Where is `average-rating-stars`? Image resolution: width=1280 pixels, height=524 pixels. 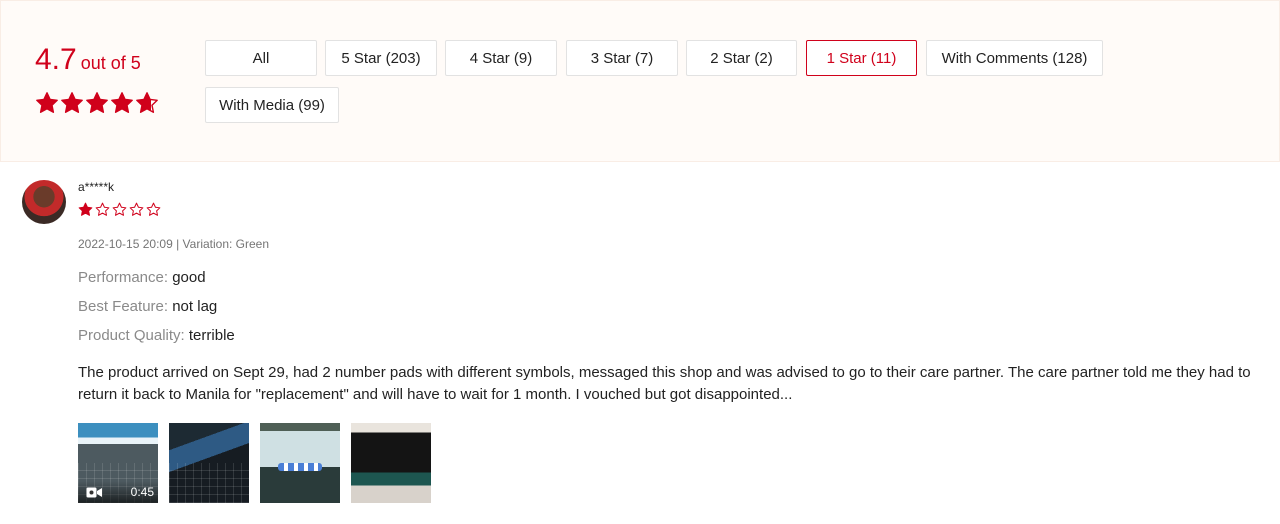
average-rating-stars is located at coordinates (97, 103).